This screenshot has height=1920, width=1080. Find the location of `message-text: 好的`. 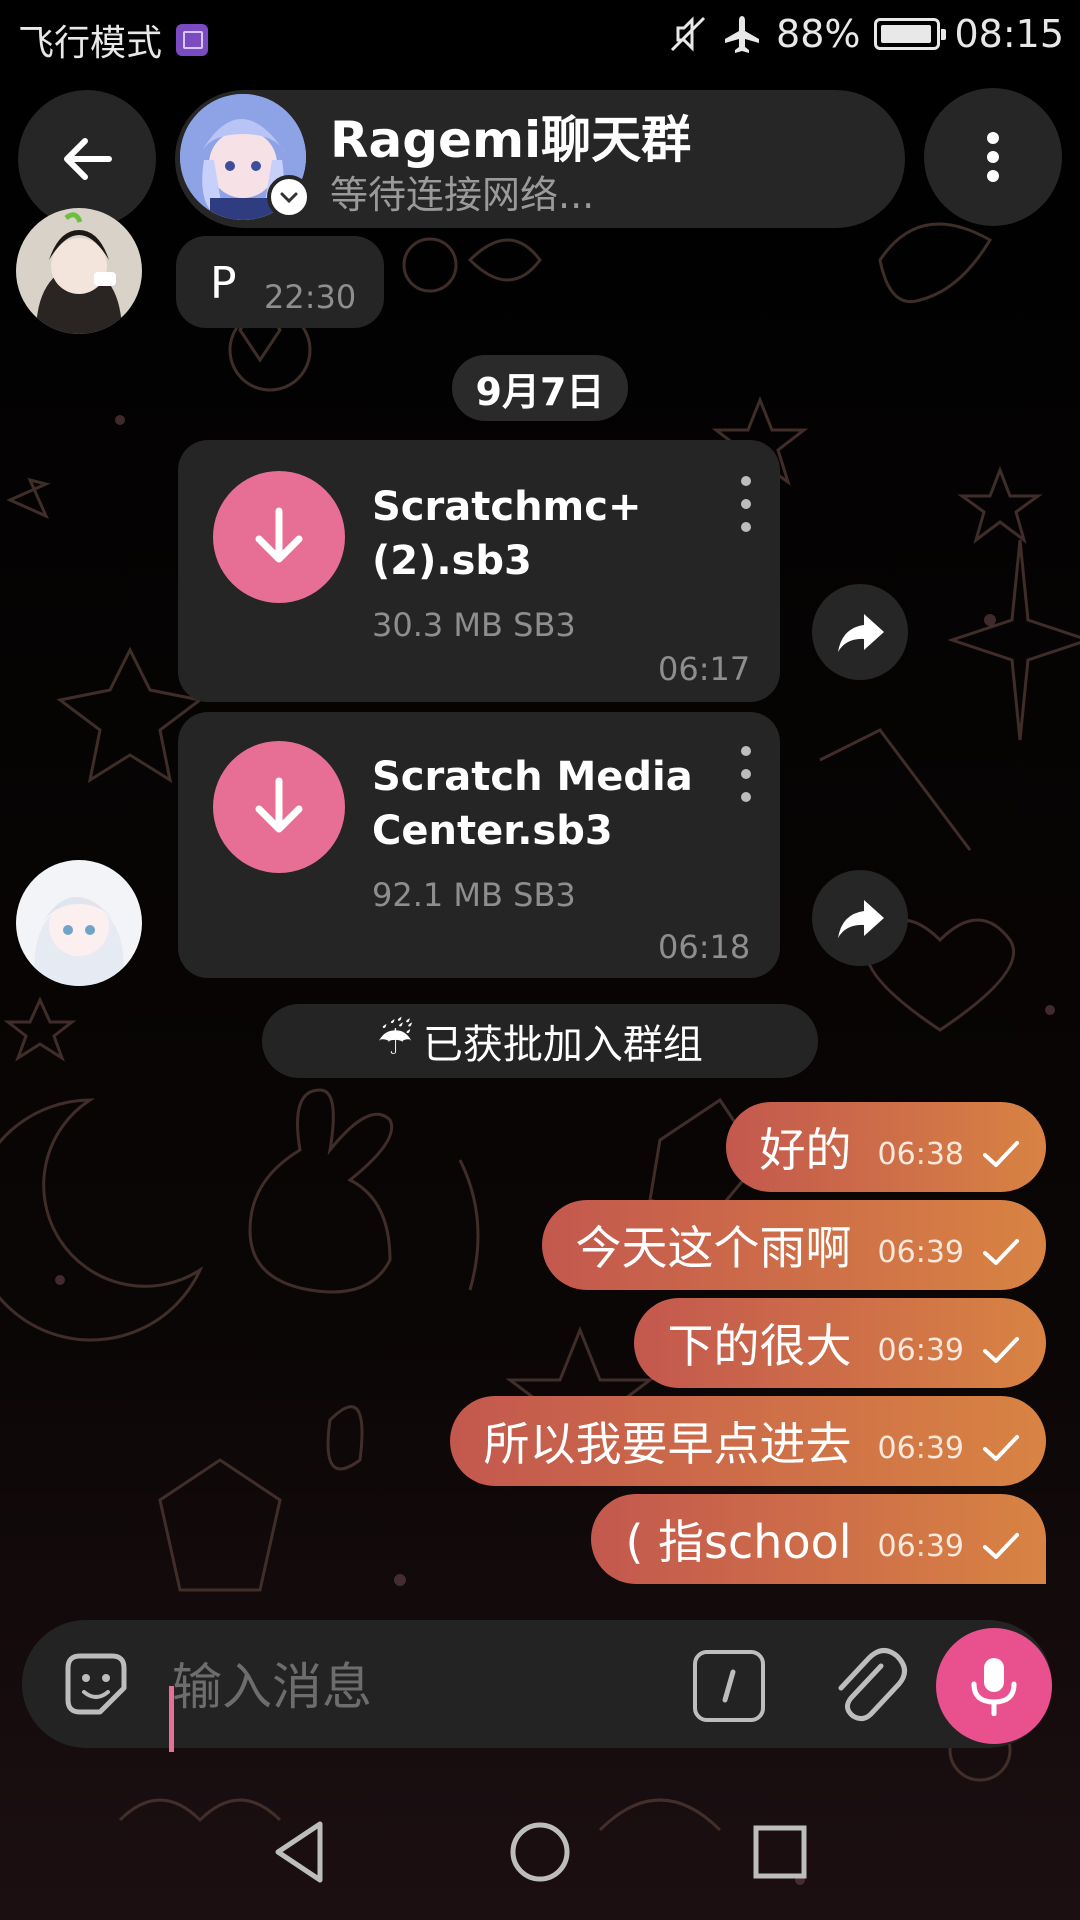

message-text: 好的 is located at coordinates (805, 1150).